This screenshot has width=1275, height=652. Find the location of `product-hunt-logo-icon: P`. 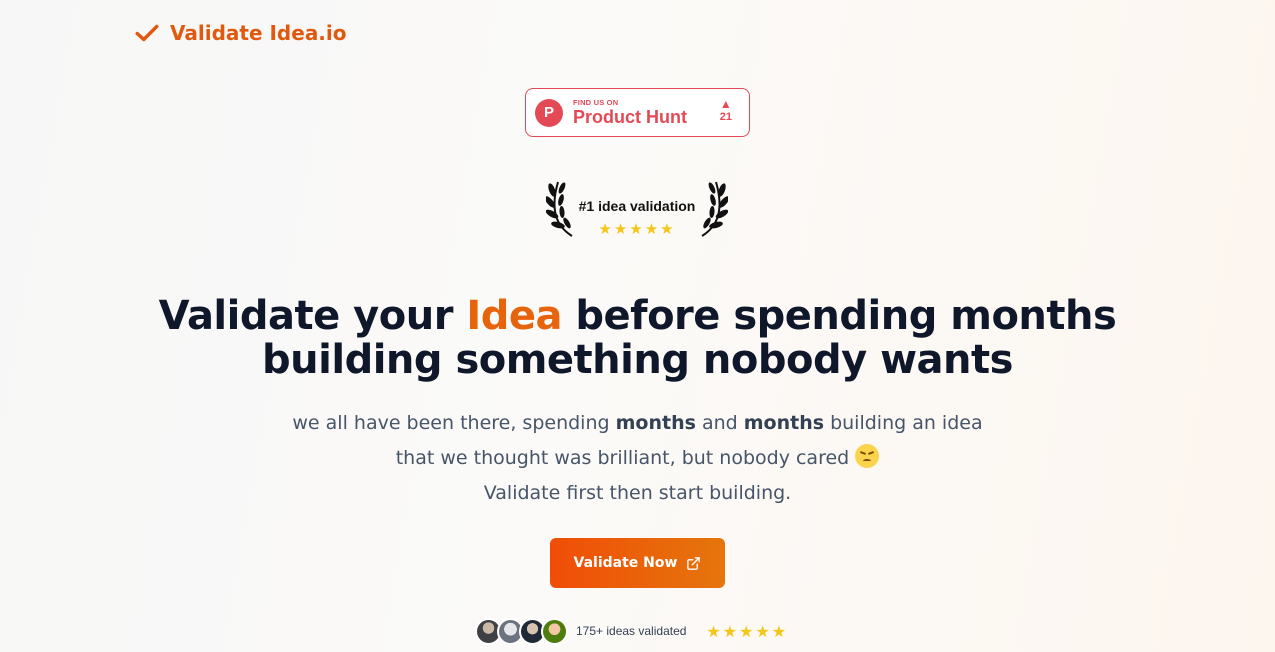

product-hunt-logo-icon: P is located at coordinates (549, 112).